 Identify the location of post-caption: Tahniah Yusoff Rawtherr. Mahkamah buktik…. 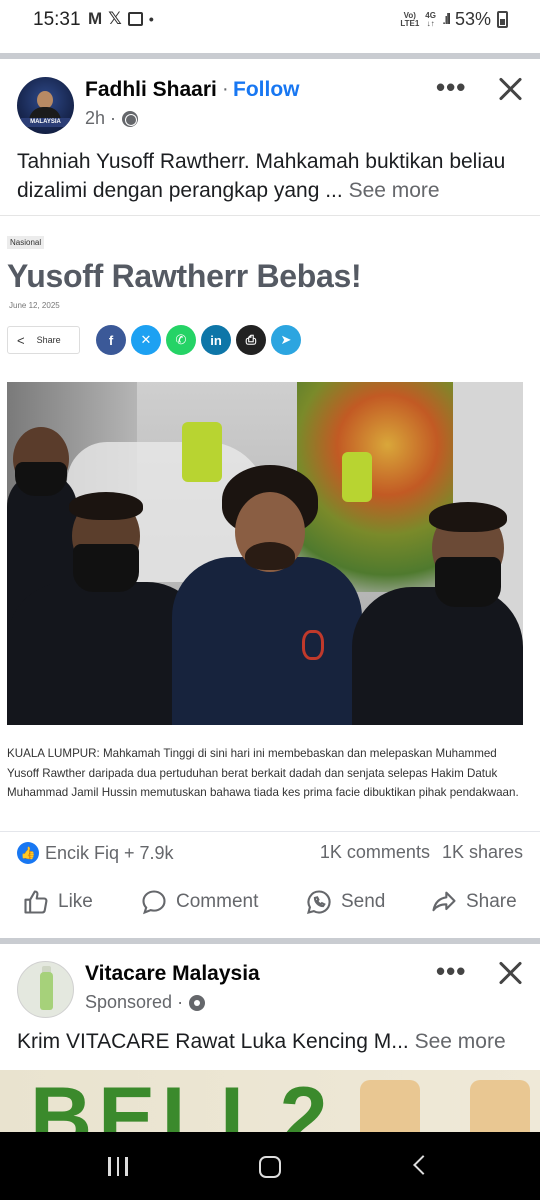
(272, 176).